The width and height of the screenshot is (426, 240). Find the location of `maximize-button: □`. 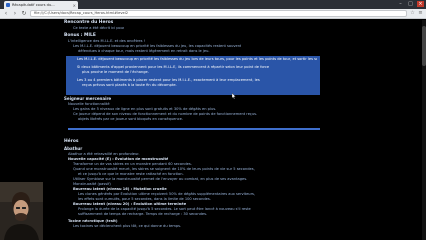

maximize-button: □ is located at coordinates (410, 4).